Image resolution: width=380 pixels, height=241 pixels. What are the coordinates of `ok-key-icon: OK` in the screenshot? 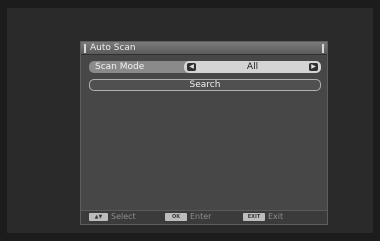 It's located at (176, 217).